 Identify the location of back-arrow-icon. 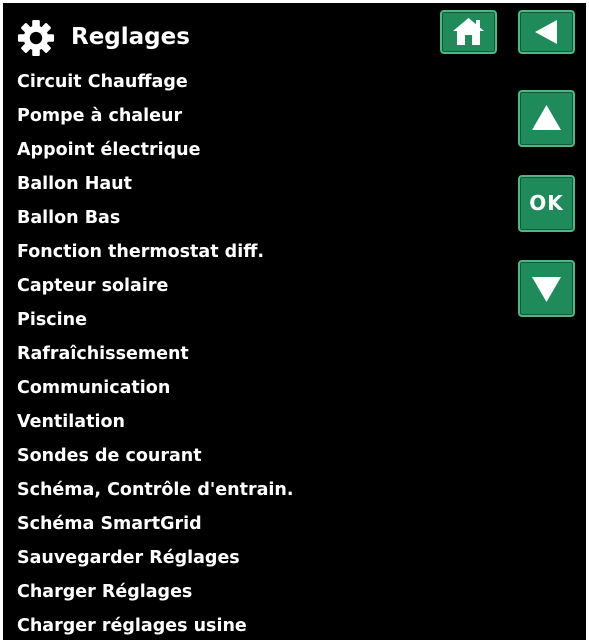
(546, 32).